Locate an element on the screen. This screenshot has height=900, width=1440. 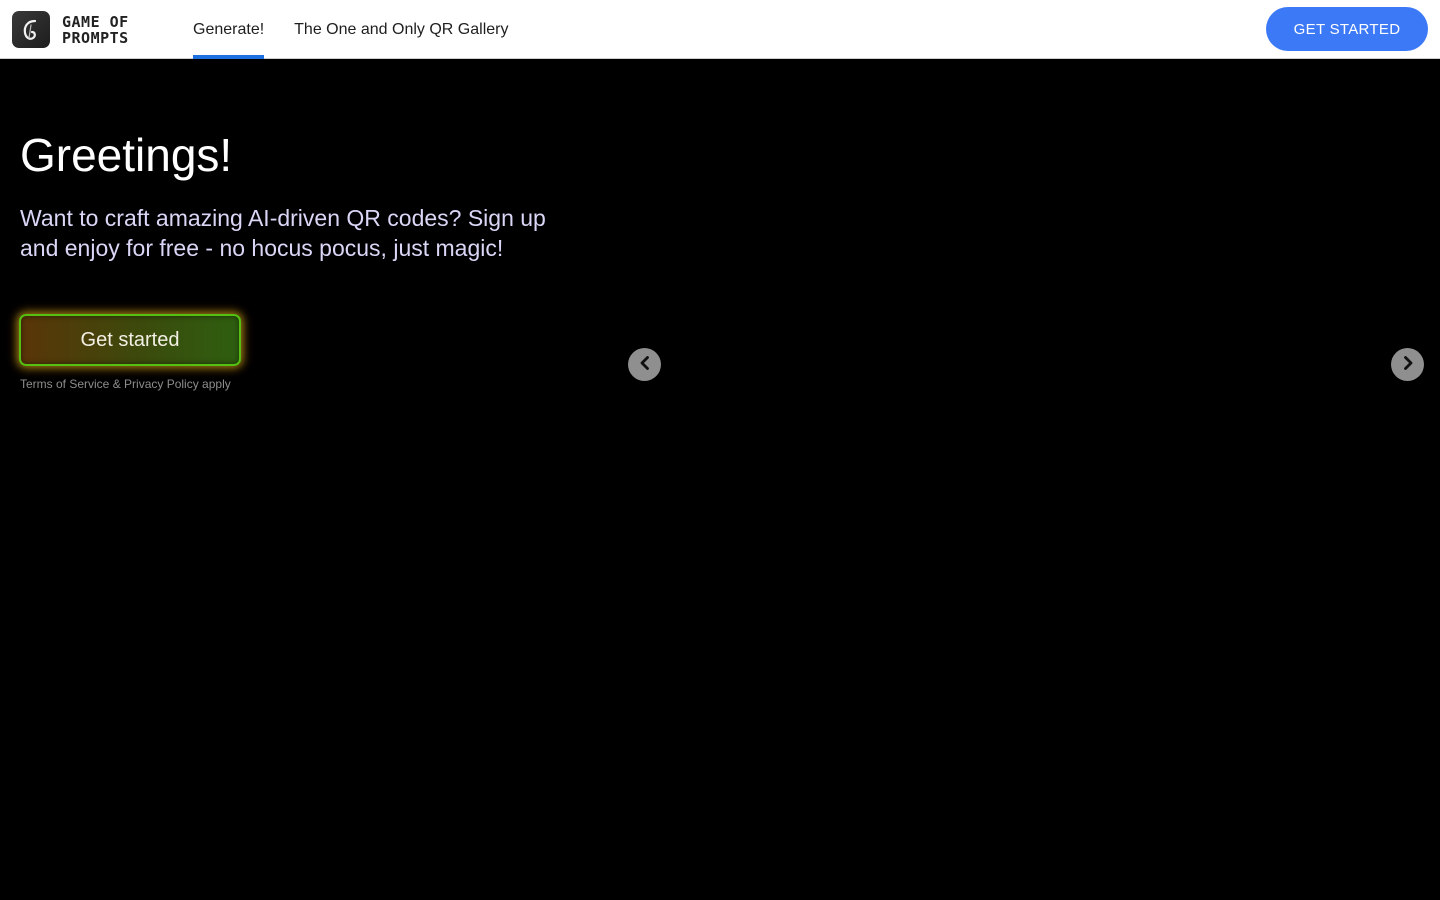
logo-wordmark: GAME OF PROMPTS is located at coordinates (95, 30).